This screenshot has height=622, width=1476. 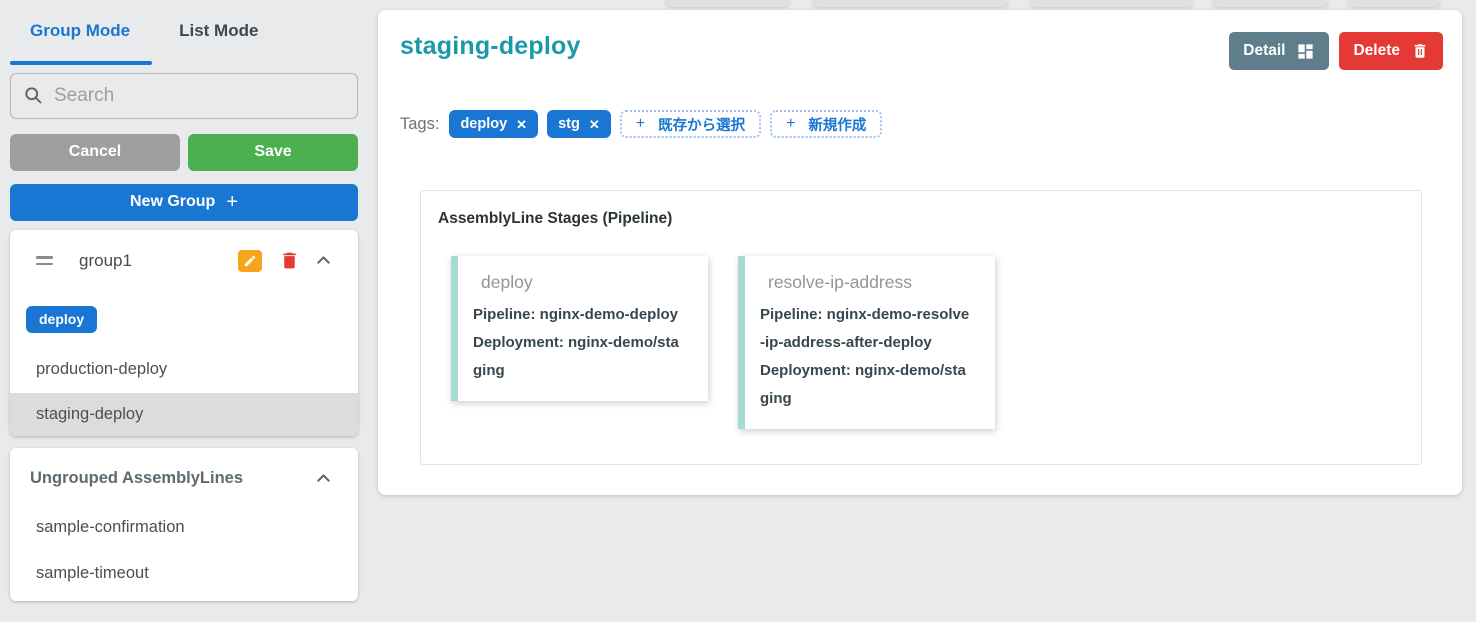 What do you see at coordinates (199, 95) in the screenshot?
I see `search-input` at bounding box center [199, 95].